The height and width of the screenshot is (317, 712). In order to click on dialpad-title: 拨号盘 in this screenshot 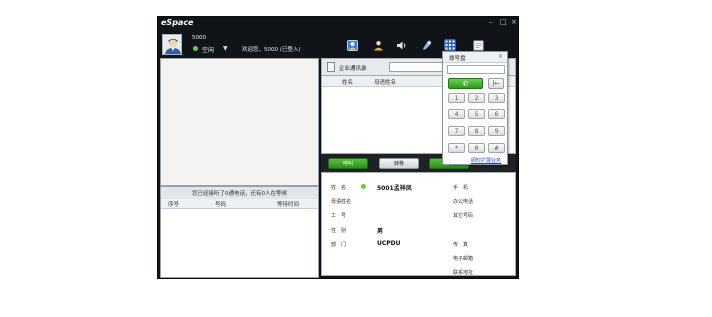, I will do `click(457, 59)`.